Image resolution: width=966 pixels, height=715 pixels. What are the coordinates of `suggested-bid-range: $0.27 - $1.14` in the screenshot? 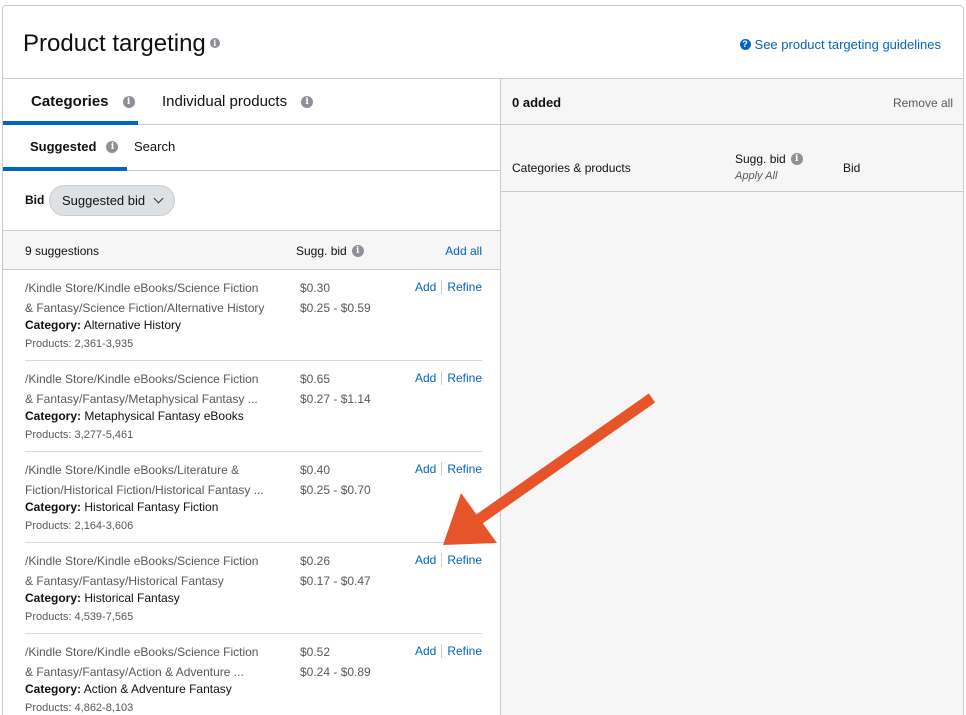 It's located at (335, 399).